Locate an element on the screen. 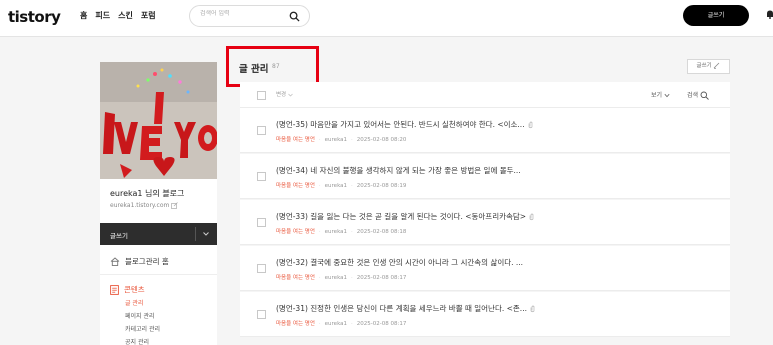 The height and width of the screenshot is (345, 773). write-post-button: 글쓰기 is located at coordinates (708, 66).